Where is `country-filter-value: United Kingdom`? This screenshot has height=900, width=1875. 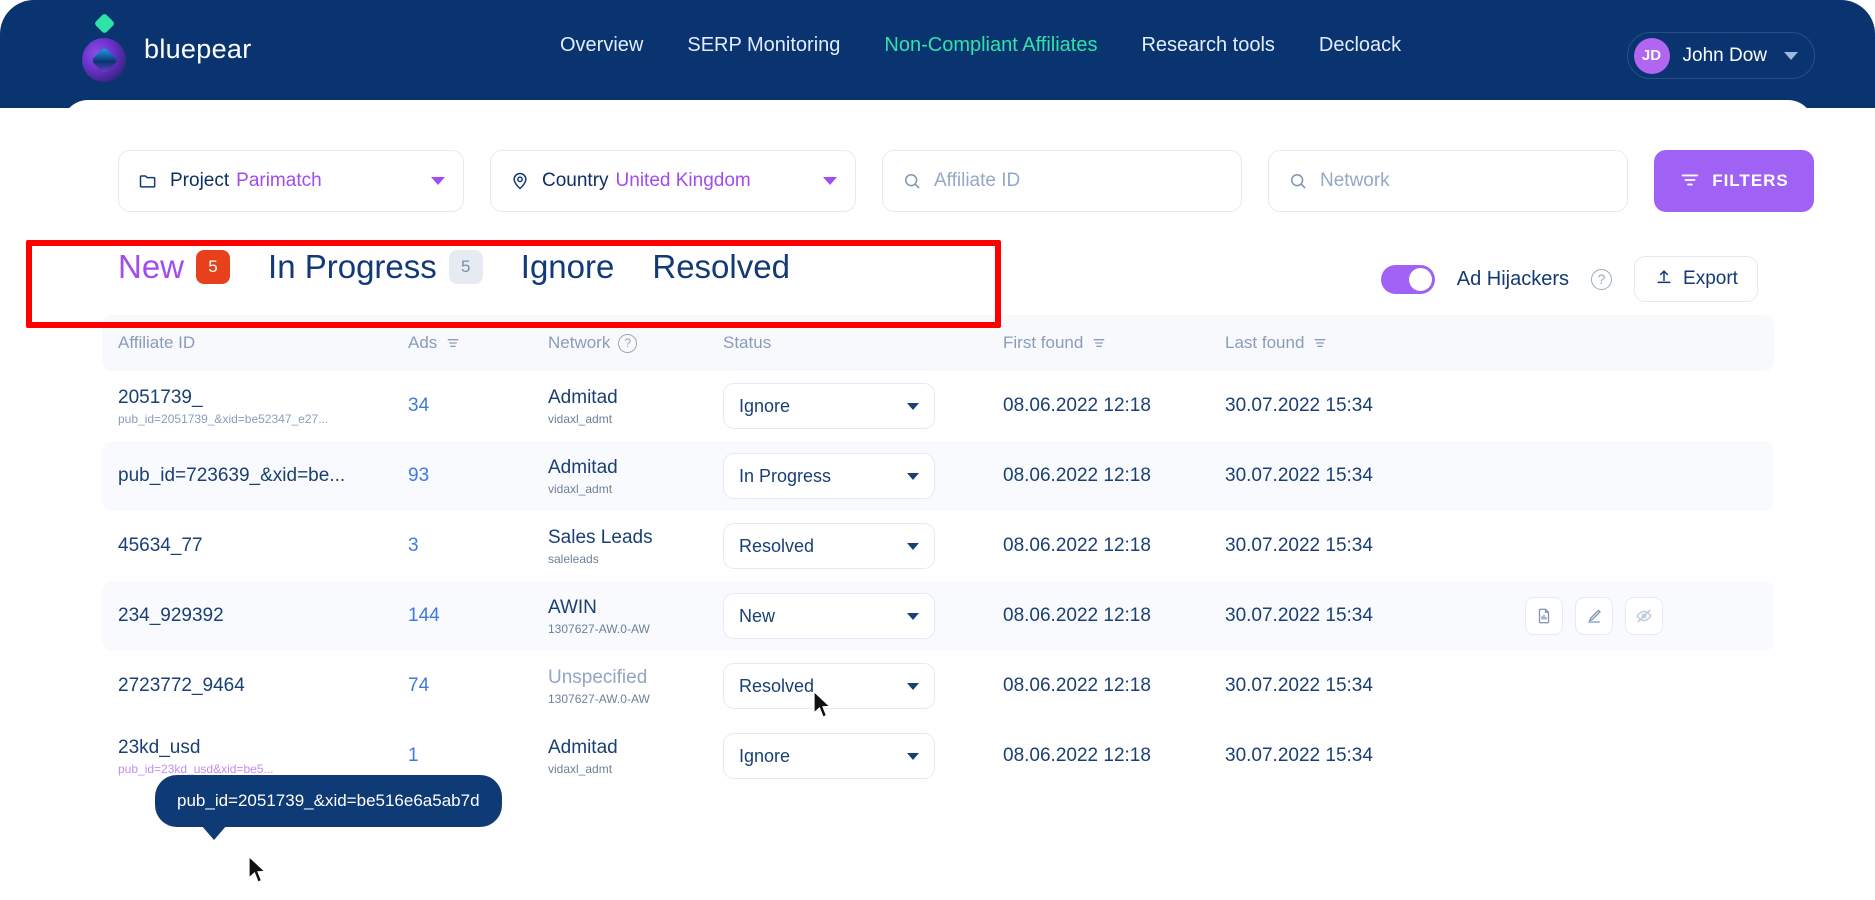 country-filter-value: United Kingdom is located at coordinates (683, 180).